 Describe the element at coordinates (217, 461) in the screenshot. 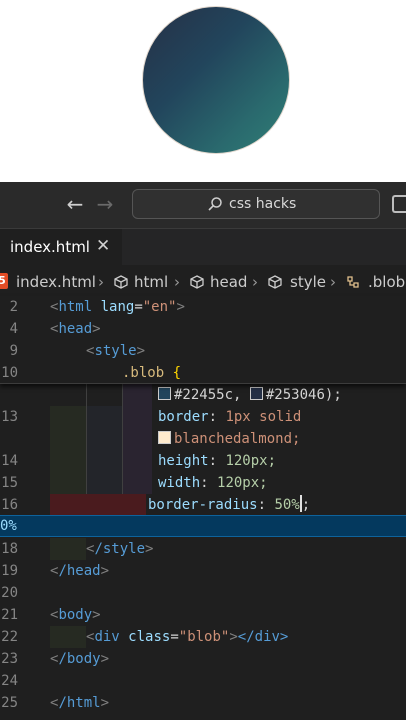

I see `code-text: height: 120px;` at that location.